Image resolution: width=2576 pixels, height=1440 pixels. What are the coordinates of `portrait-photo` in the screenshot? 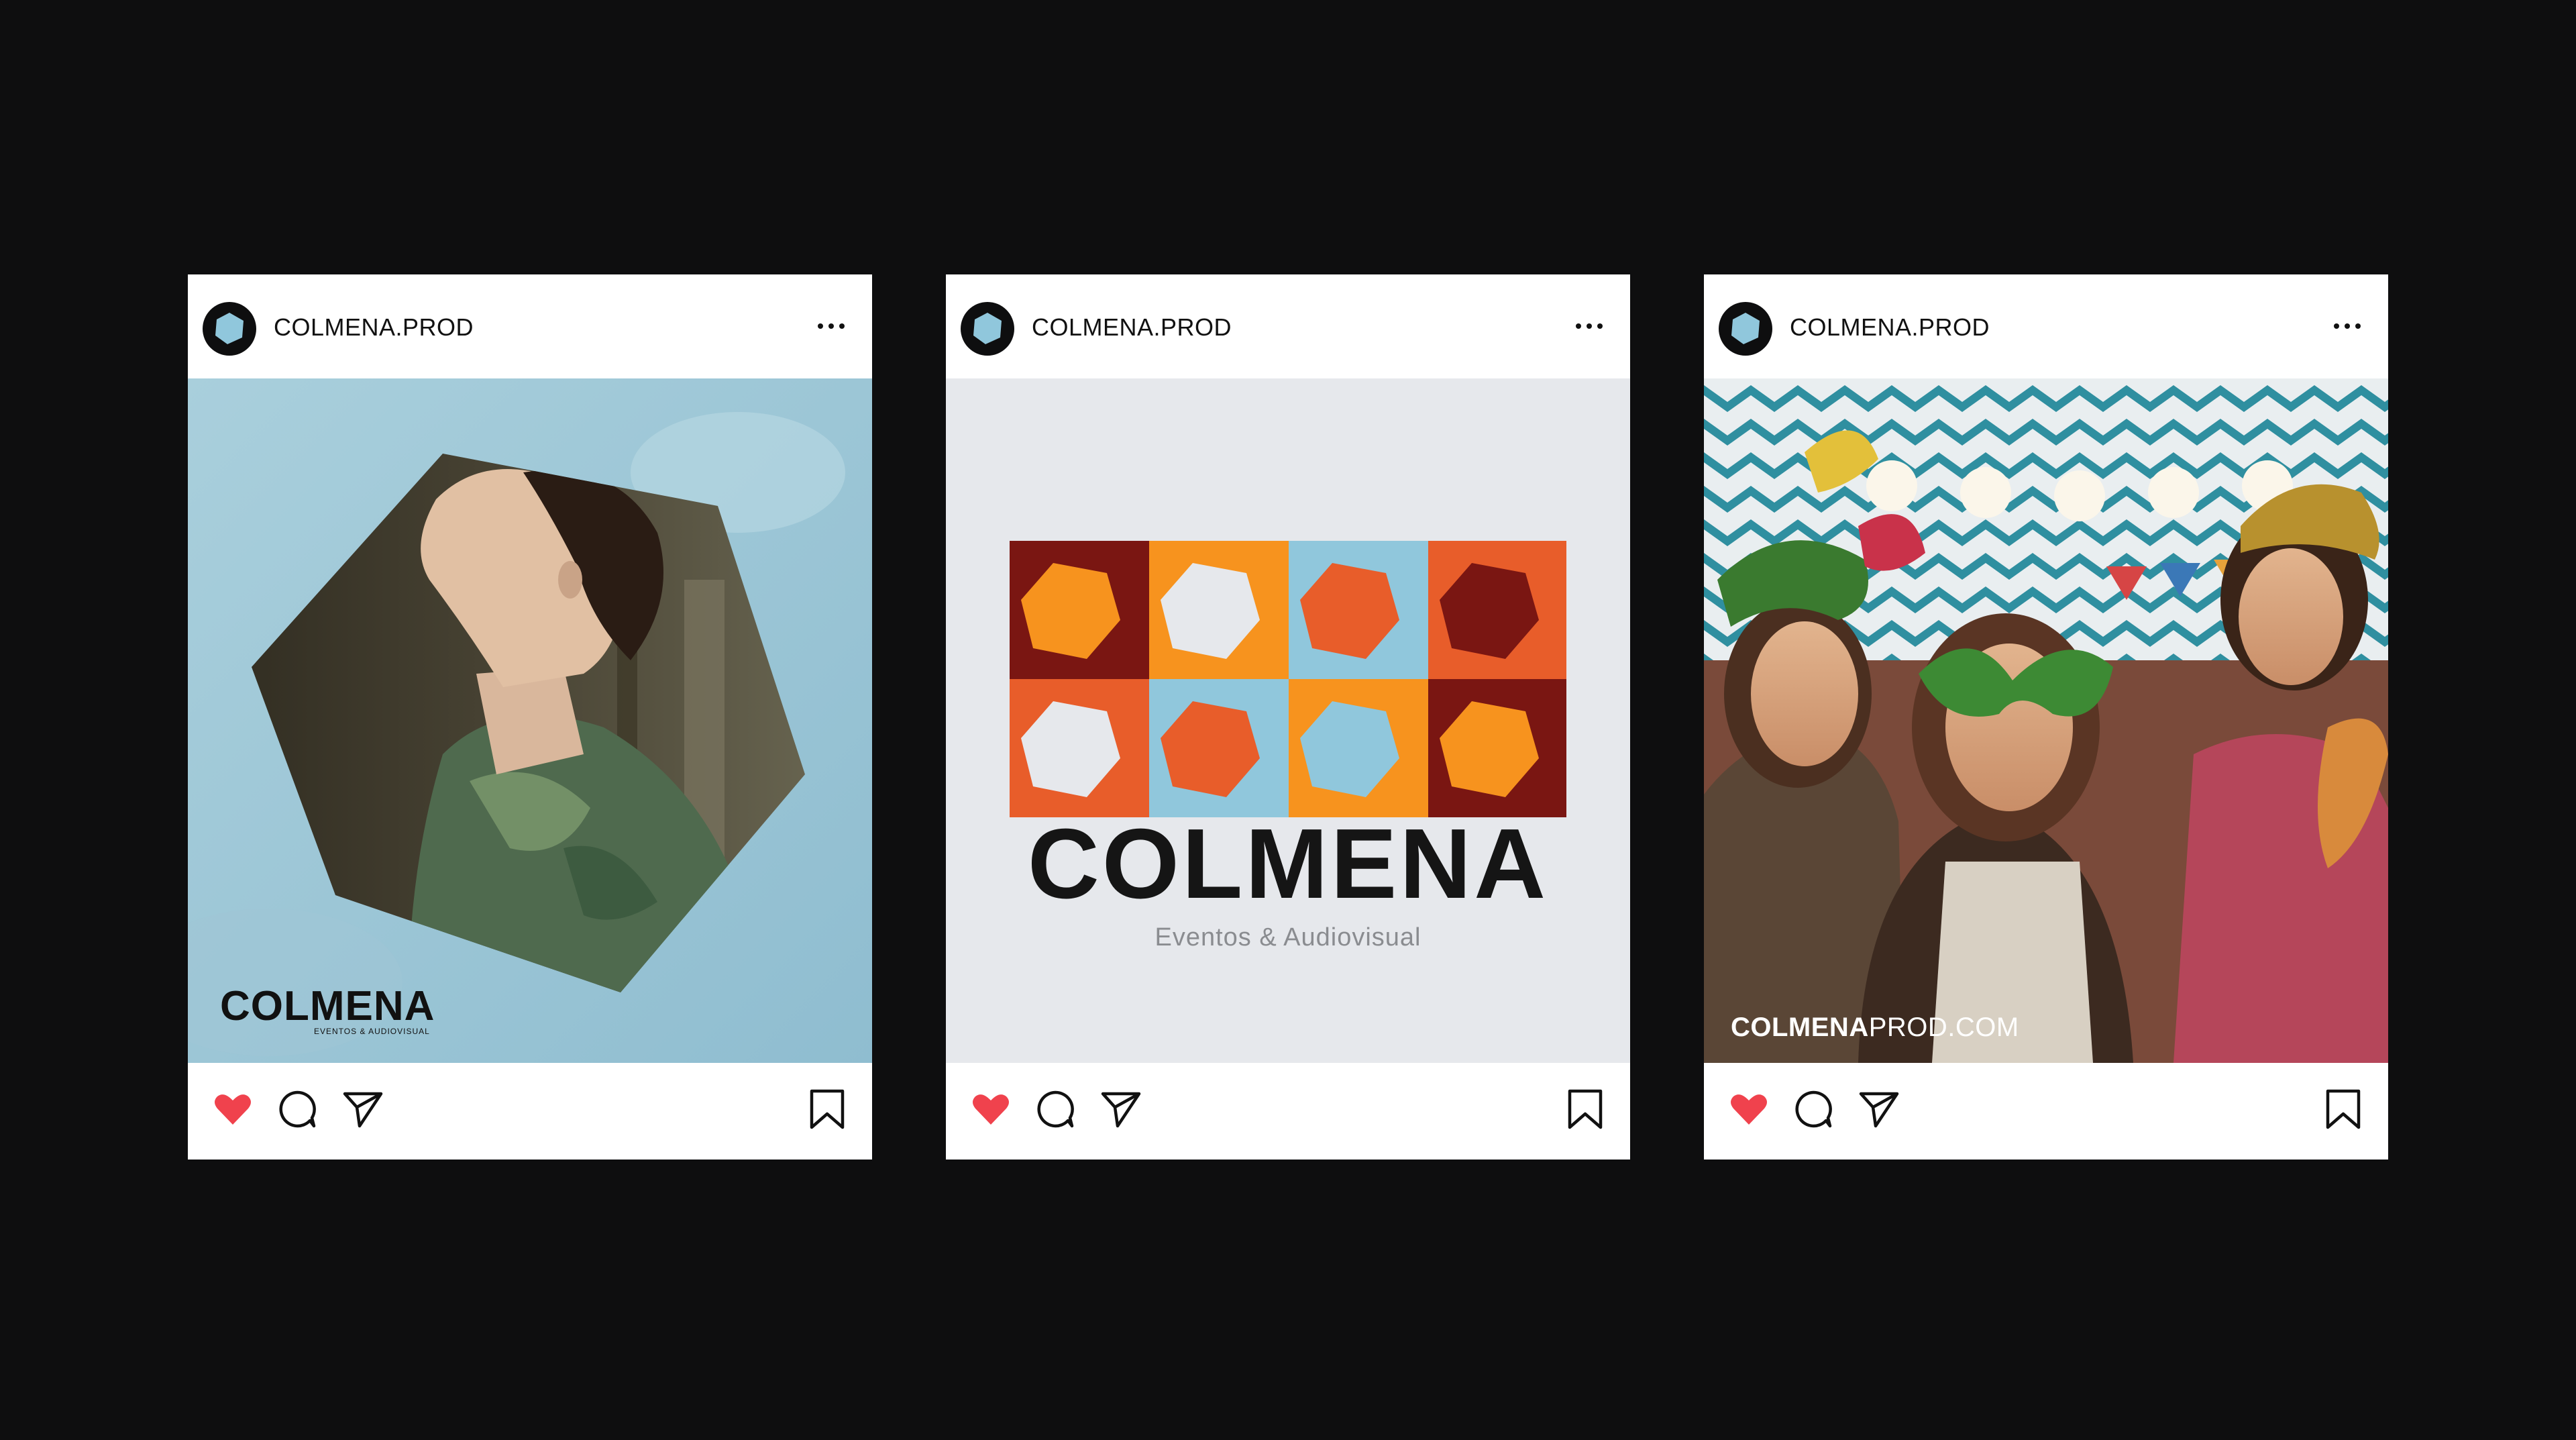 It's located at (530, 720).